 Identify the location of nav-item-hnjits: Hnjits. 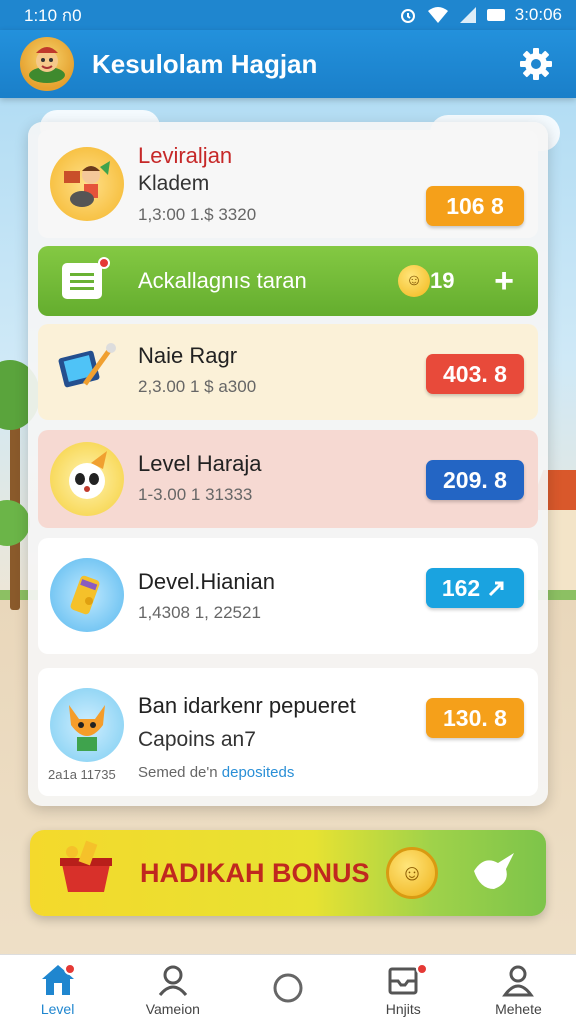
(403, 989).